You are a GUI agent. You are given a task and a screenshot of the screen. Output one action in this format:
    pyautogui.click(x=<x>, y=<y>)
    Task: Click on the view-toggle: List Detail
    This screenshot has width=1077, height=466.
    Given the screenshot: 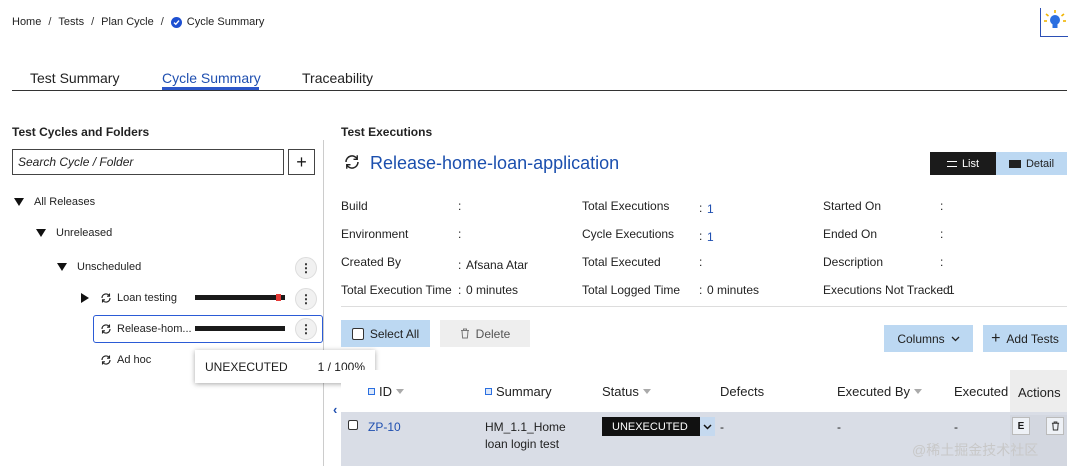 What is the action you would take?
    pyautogui.click(x=998, y=163)
    